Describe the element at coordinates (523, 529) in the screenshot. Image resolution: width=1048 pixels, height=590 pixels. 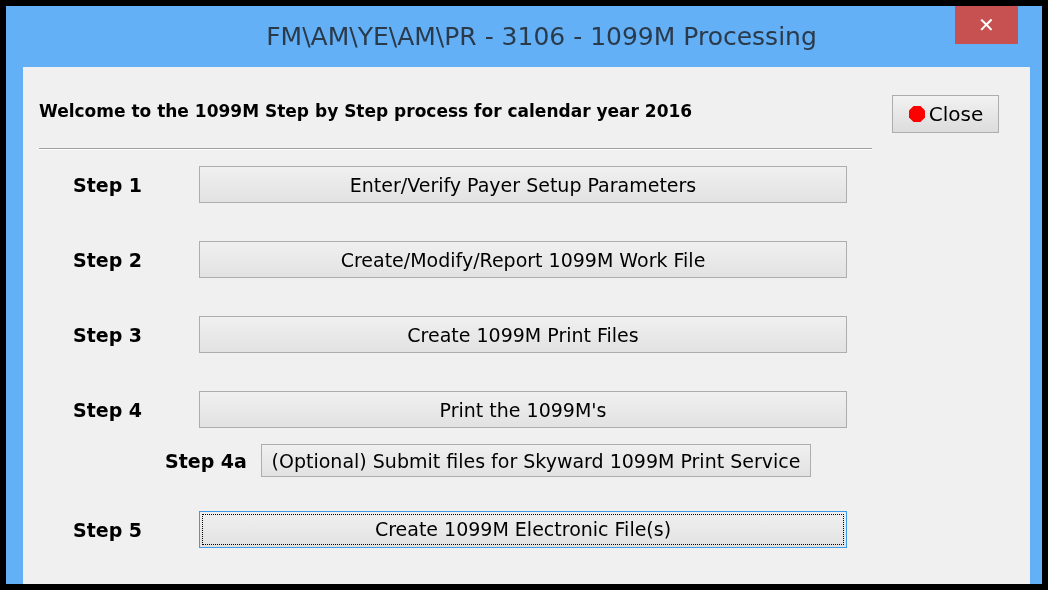
I see `step-button: Create 1099M Electronic File(s)` at that location.